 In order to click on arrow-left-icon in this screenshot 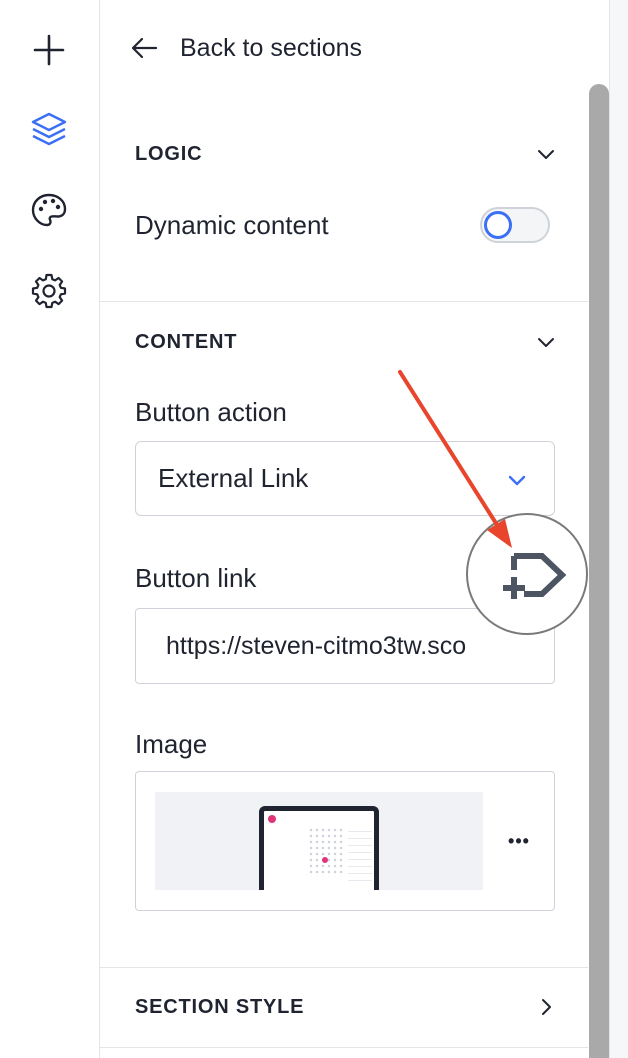, I will do `click(144, 48)`.